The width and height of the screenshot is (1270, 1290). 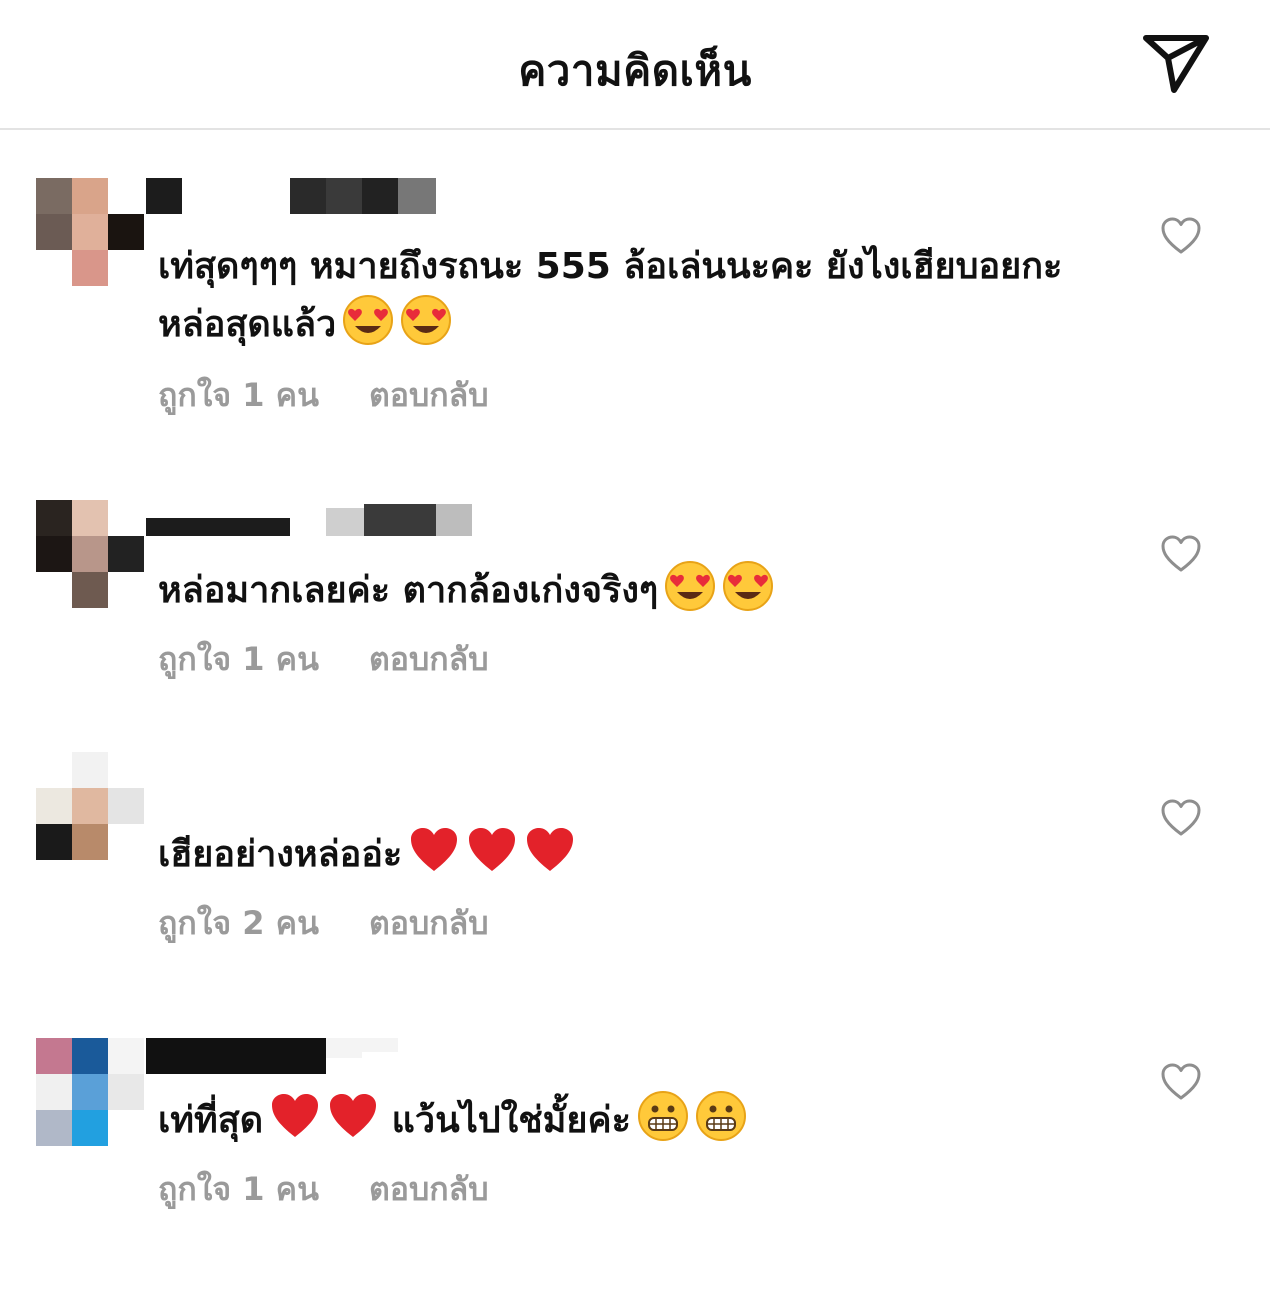 I want to click on comment-body: หล่อมากเลยค่ะ ตากล้องเก่งจริงๆ, so click(x=408, y=590).